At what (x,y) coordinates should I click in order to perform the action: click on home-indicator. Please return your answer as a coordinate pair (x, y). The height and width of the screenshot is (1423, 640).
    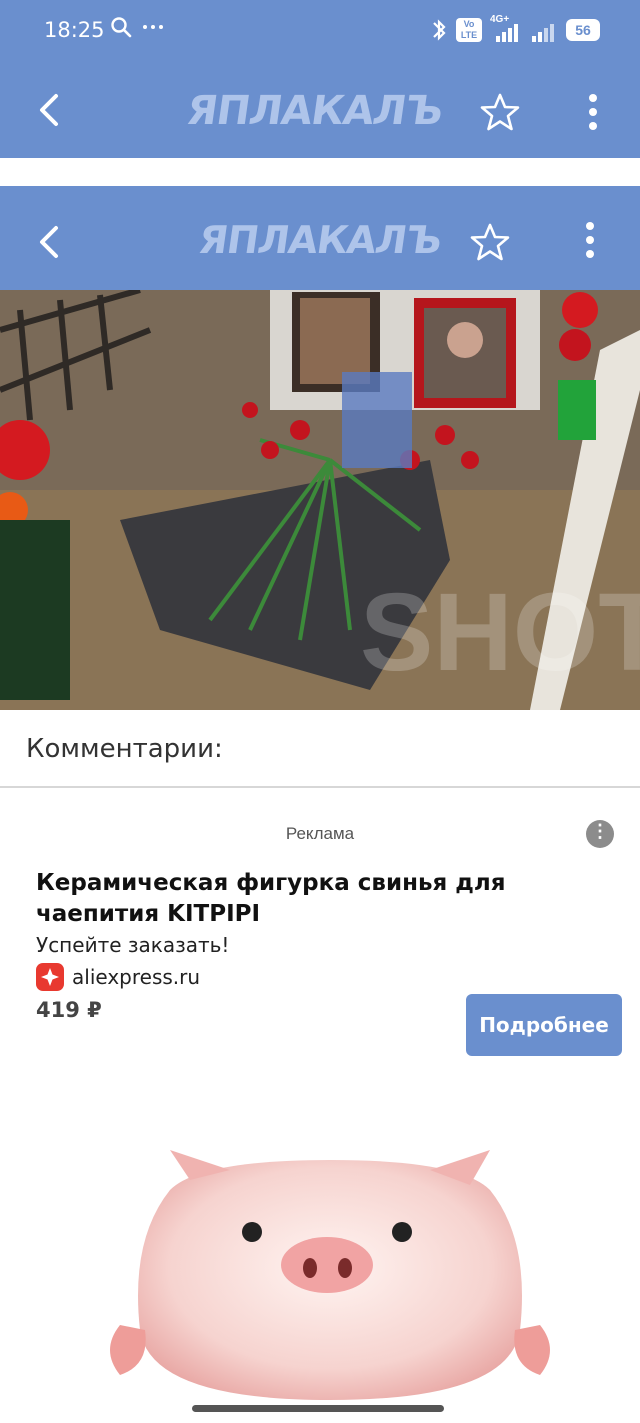
    Looking at the image, I should click on (318, 1408).